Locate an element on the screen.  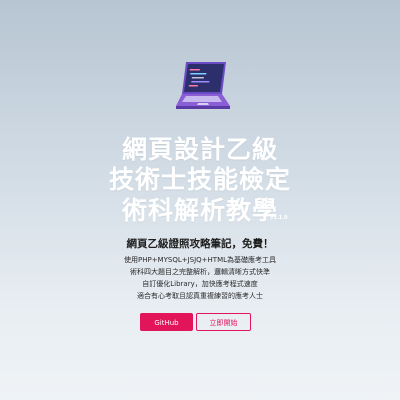
hero-title-line-2: 技術士技能檢定 is located at coordinates (199, 179).